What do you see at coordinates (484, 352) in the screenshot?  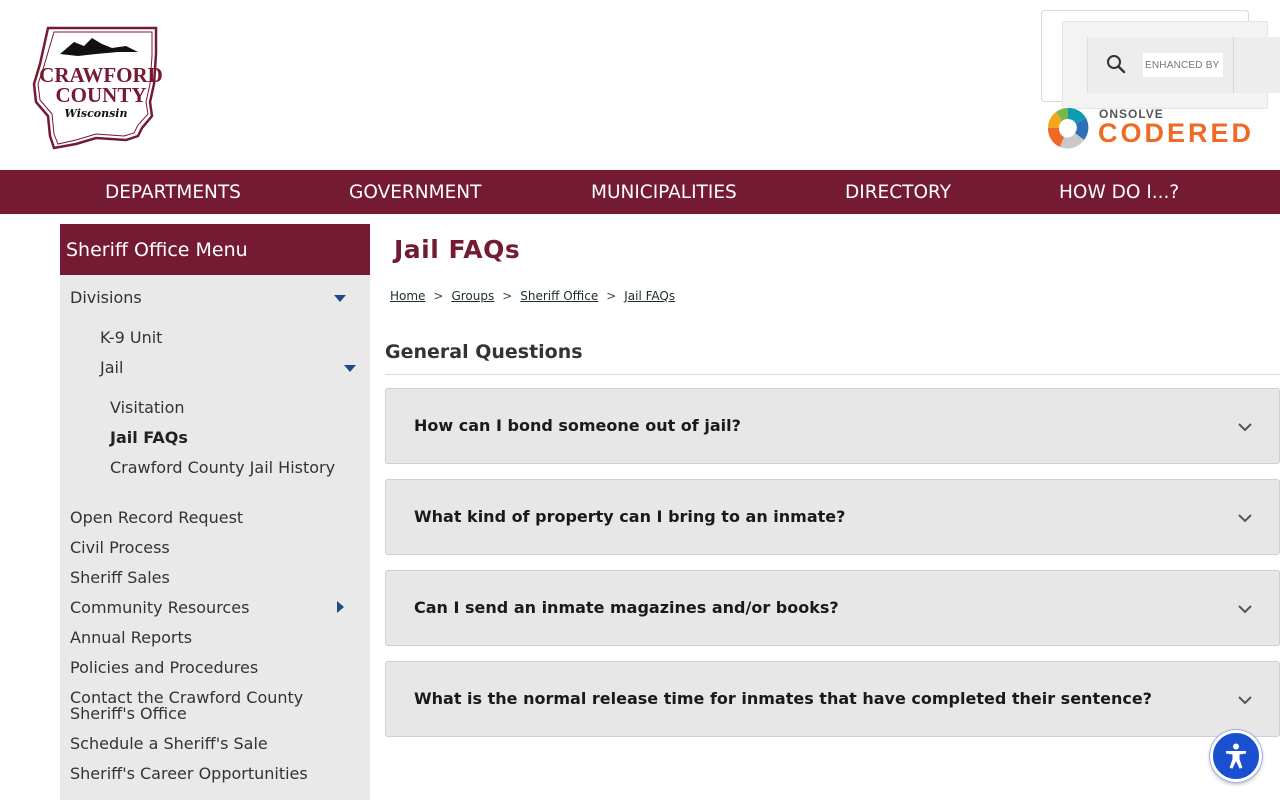 I see `section-title: General Questions` at bounding box center [484, 352].